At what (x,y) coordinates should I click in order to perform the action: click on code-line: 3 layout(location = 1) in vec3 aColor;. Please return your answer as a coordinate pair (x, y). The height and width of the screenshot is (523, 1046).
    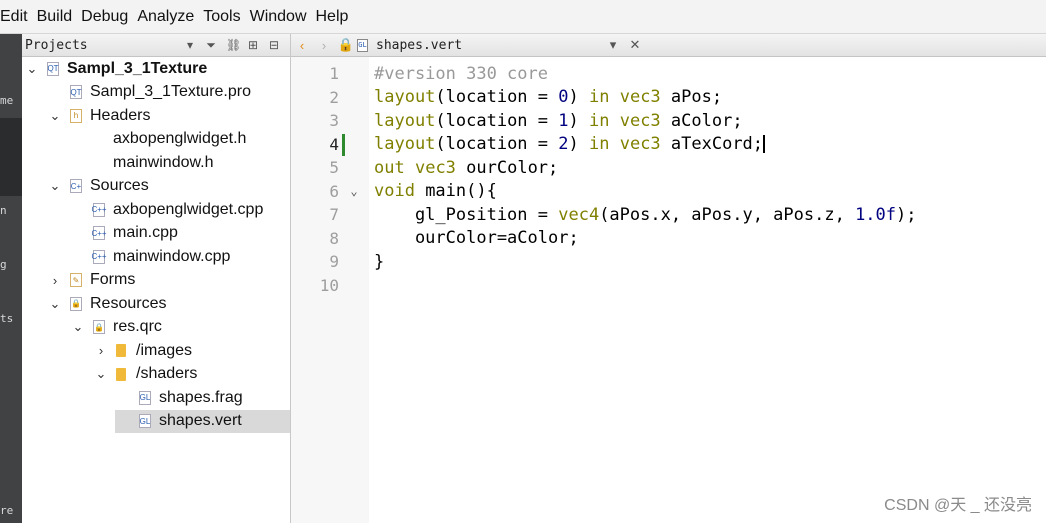
    Looking at the image, I should click on (668, 121).